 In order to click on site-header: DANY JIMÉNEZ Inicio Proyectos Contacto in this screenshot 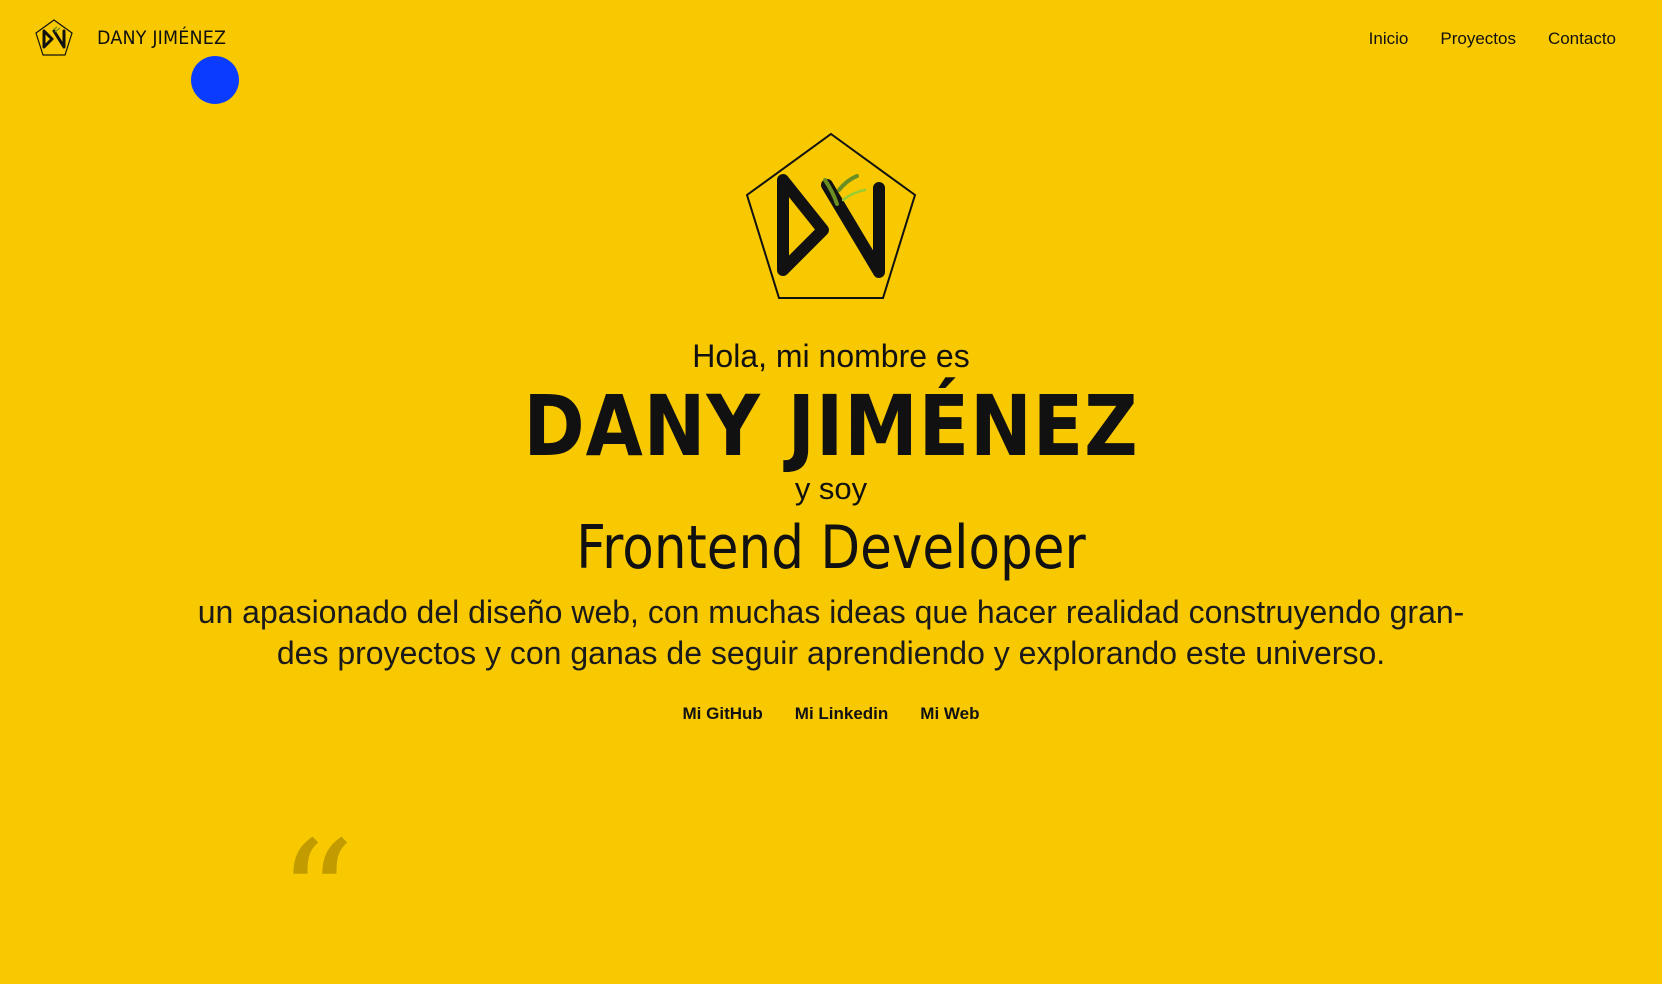, I will do `click(831, 40)`.